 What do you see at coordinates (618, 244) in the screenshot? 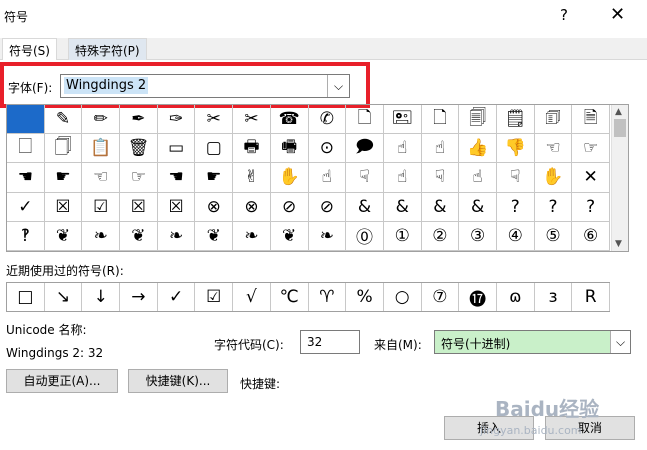
I see `scroll-down-icon: ▼` at bounding box center [618, 244].